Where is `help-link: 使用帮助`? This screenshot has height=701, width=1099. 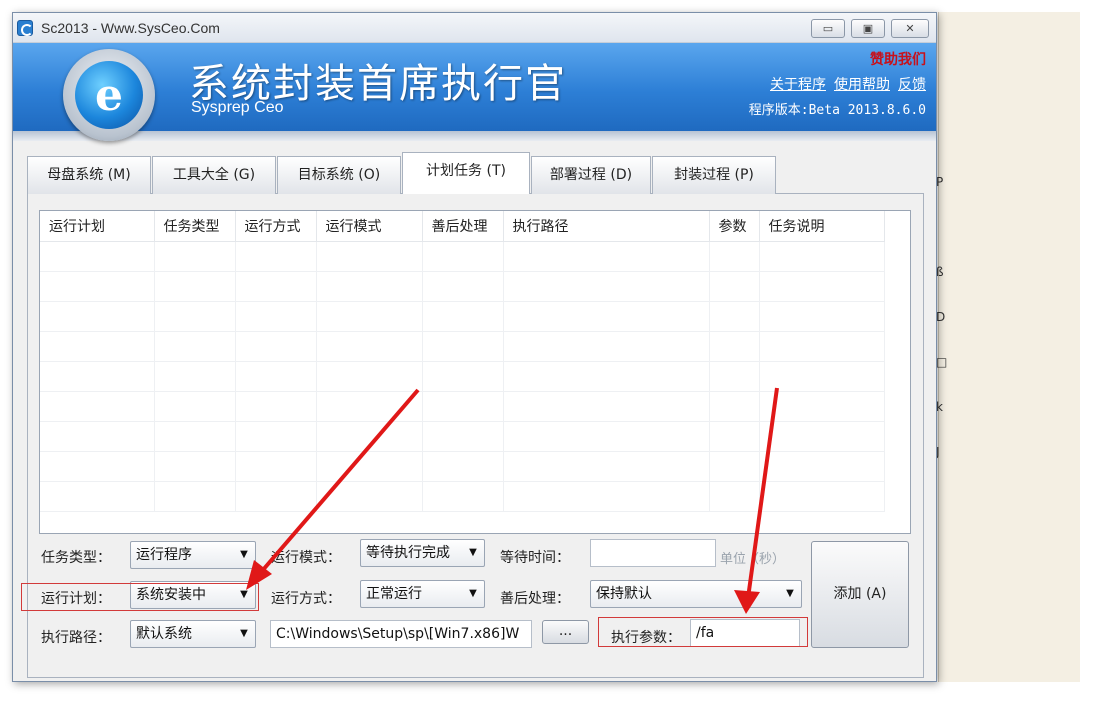 help-link: 使用帮助 is located at coordinates (862, 85).